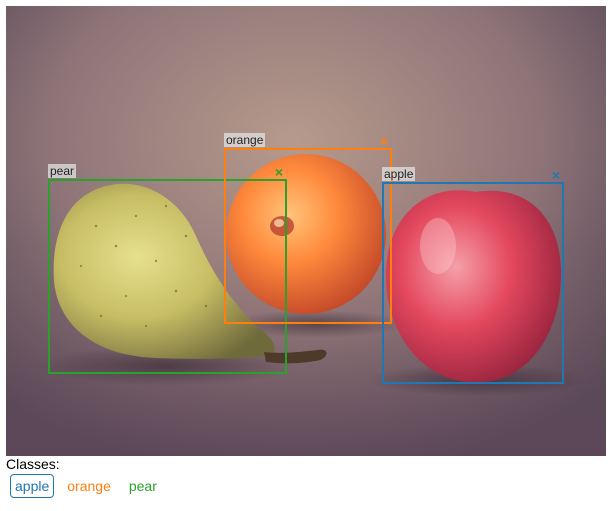 This screenshot has height=511, width=615. What do you see at coordinates (308, 486) in the screenshot?
I see `class-list: apple orange pear` at bounding box center [308, 486].